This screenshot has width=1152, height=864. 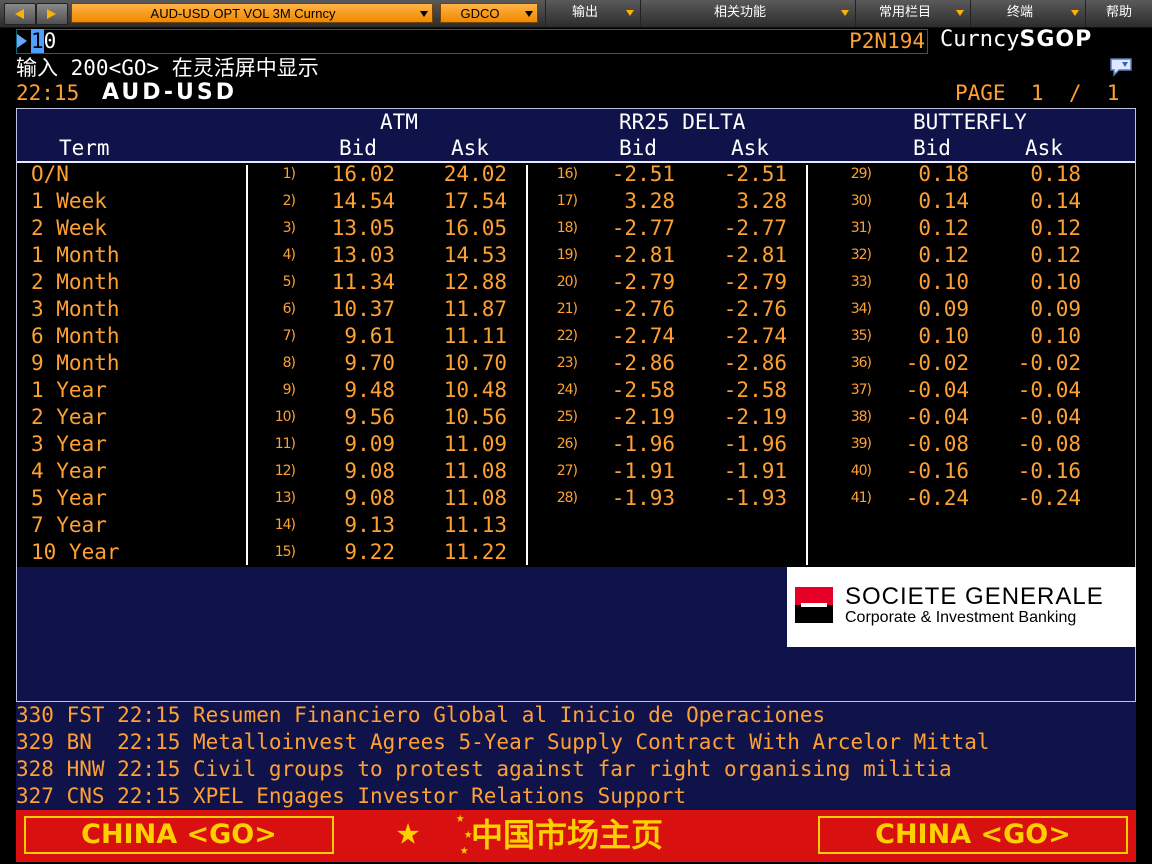 What do you see at coordinates (562, 282) in the screenshot?
I see `rr-item-number: 20)` at bounding box center [562, 282].